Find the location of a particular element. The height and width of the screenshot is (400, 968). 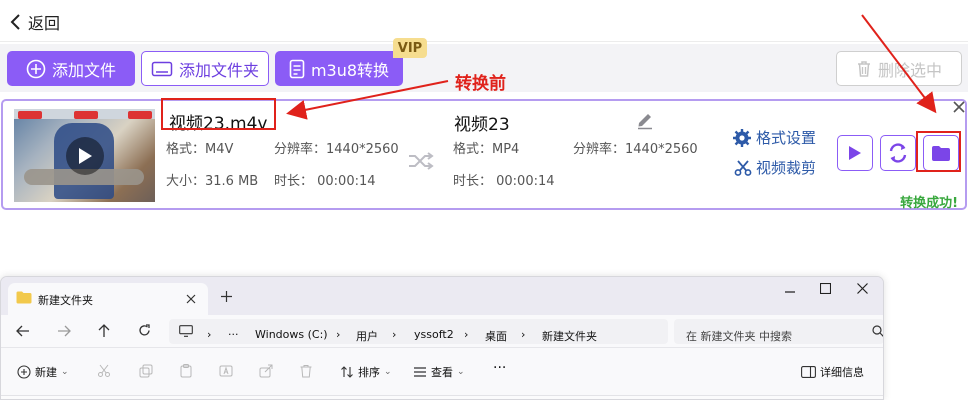

breadcrumb-new-folder: 新建文件夹 is located at coordinates (569, 336).